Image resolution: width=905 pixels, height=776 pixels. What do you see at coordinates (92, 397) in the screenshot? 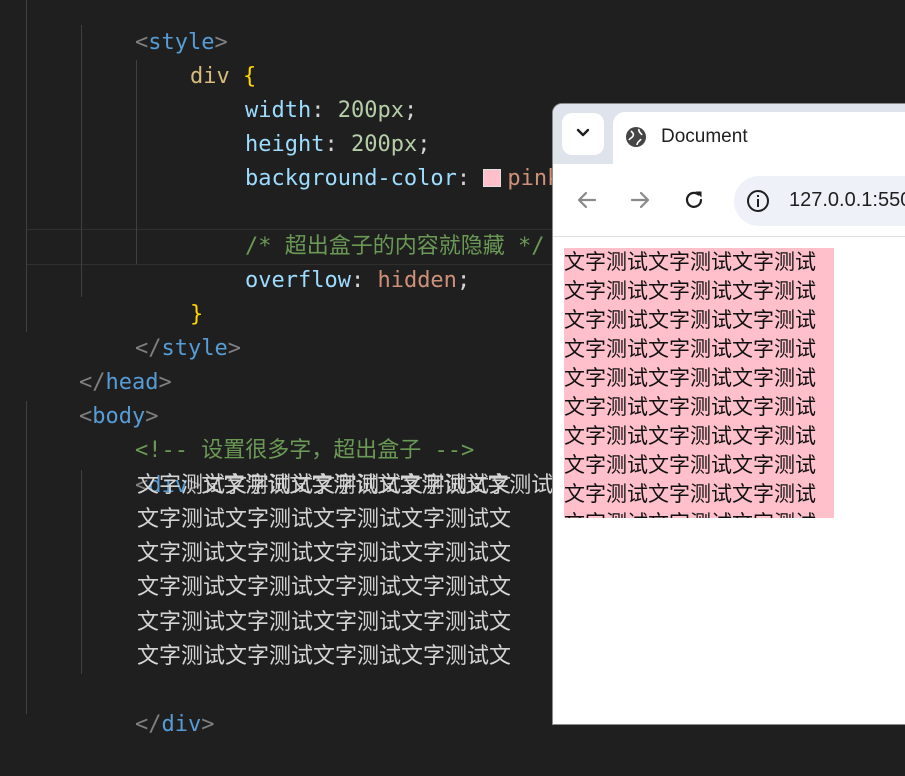
I see `code-line-body-open: <body>` at bounding box center [92, 397].